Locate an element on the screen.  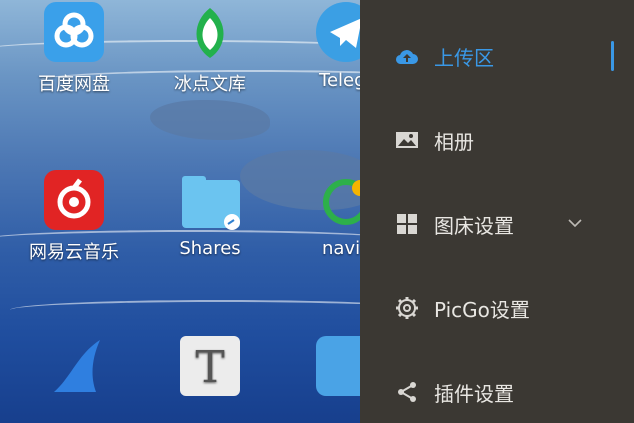
telegram-icon is located at coordinates (338, 32).